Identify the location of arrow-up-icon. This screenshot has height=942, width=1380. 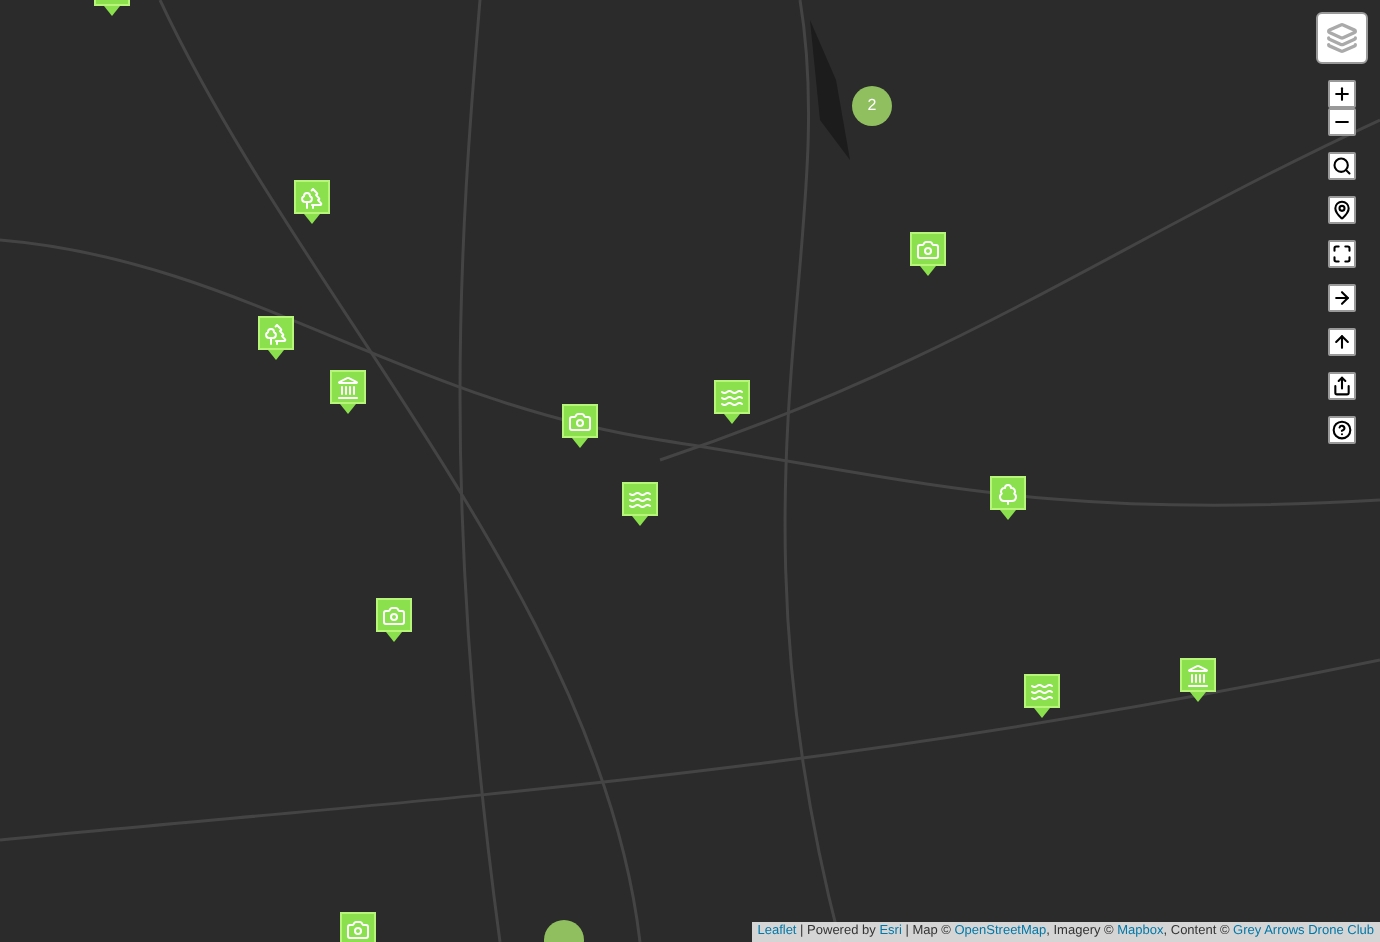
(1342, 342).